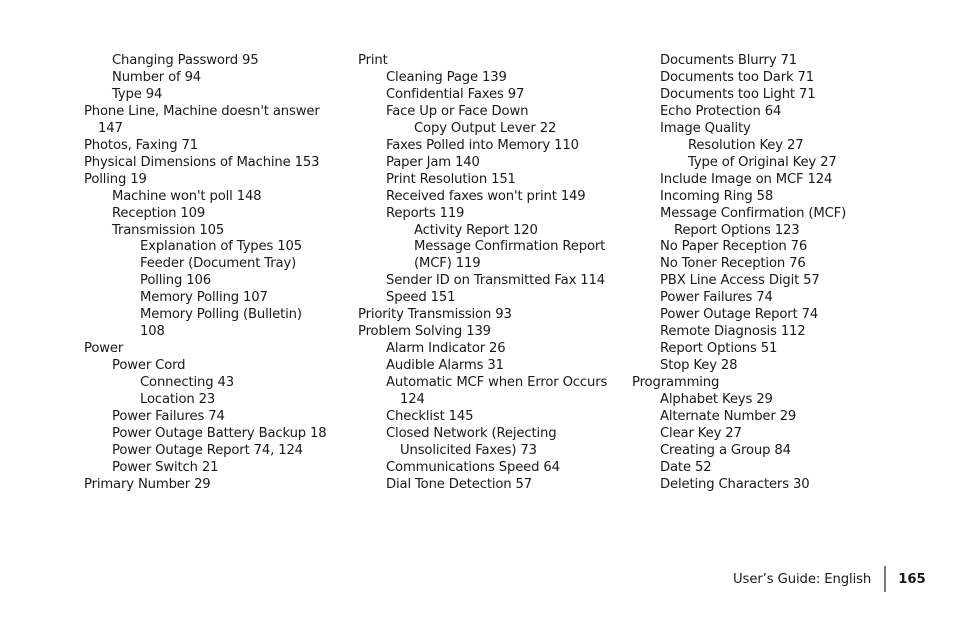 The width and height of the screenshot is (954, 618). Describe the element at coordinates (486, 196) in the screenshot. I see `index-subentry: Received faxes won't print 149` at that location.